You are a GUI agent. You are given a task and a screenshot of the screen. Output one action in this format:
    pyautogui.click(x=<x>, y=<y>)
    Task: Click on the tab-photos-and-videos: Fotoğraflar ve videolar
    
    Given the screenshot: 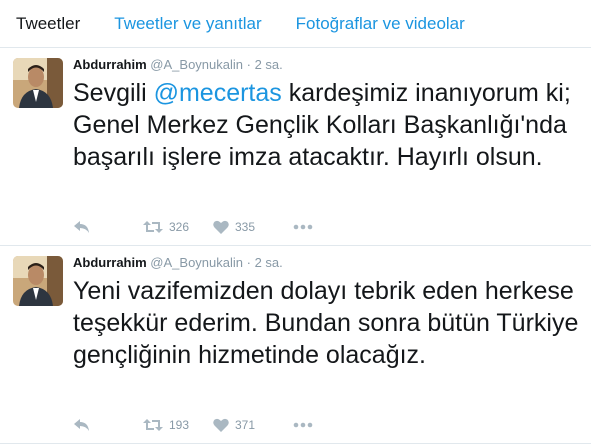 What is the action you would take?
    pyautogui.click(x=380, y=24)
    